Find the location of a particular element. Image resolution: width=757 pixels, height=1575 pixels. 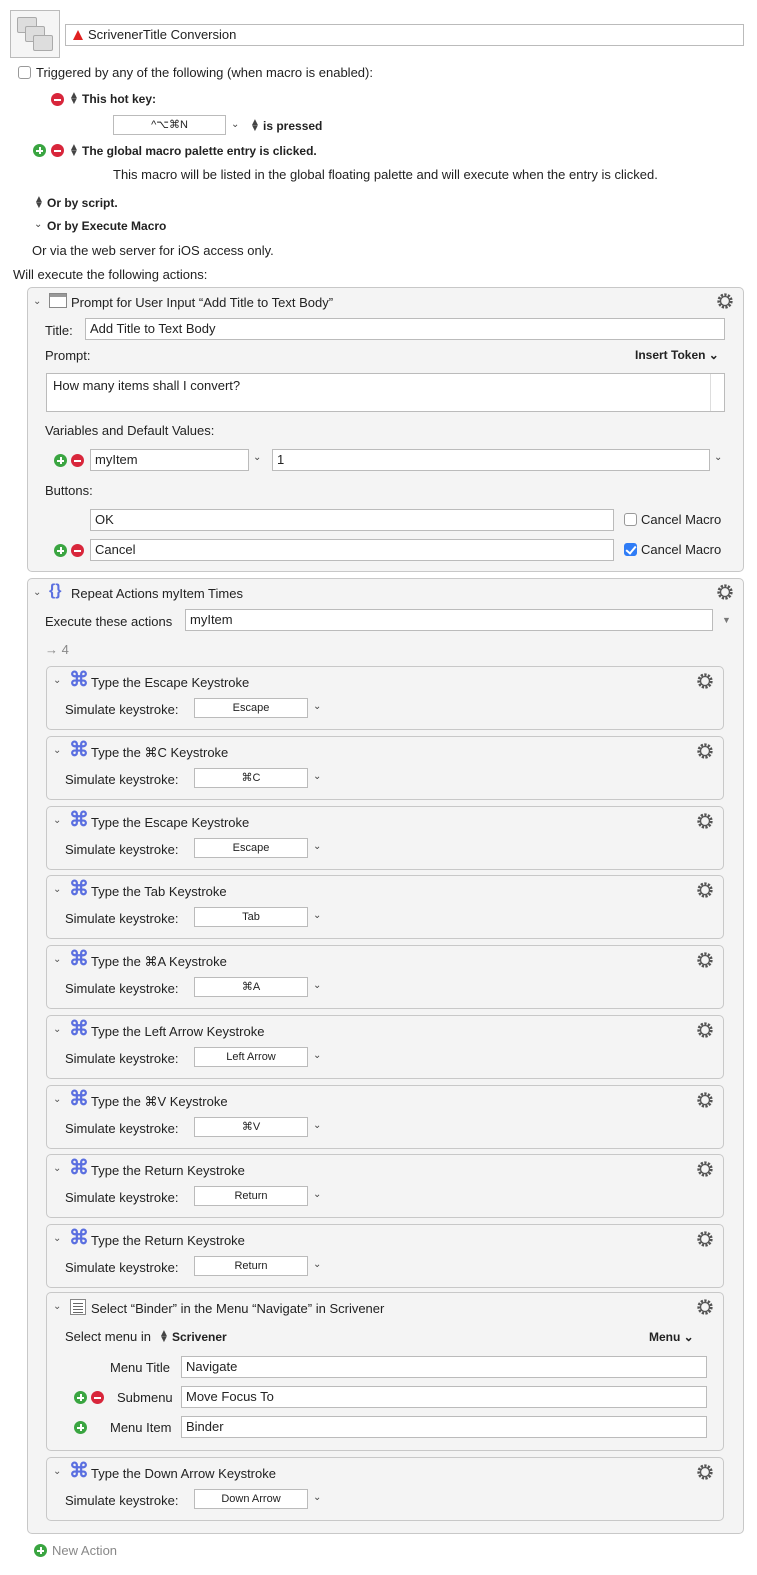

keystroke-field: Left Arrow is located at coordinates (251, 1056).